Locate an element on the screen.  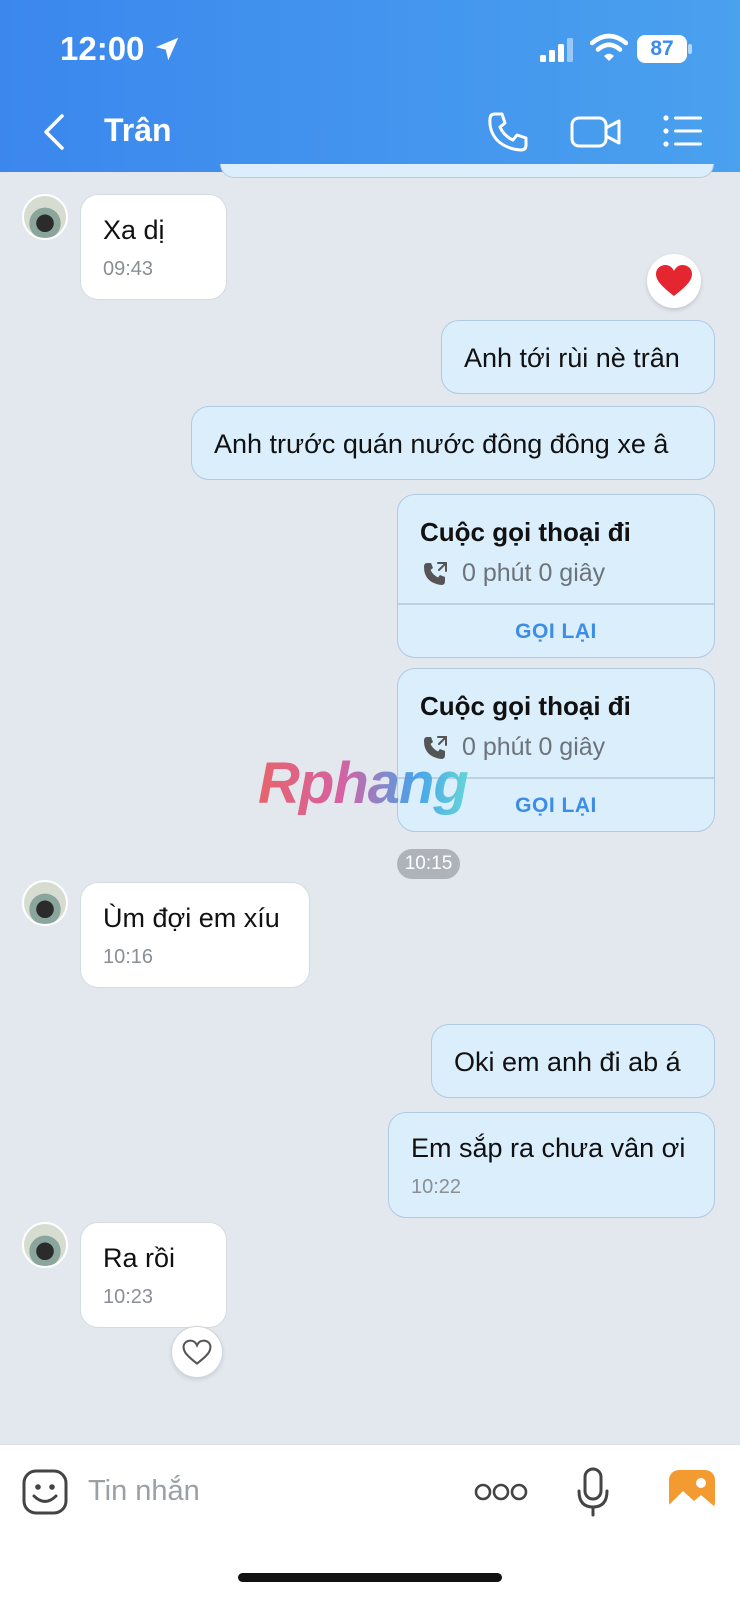
message-time: 10:16 is located at coordinates (128, 957).